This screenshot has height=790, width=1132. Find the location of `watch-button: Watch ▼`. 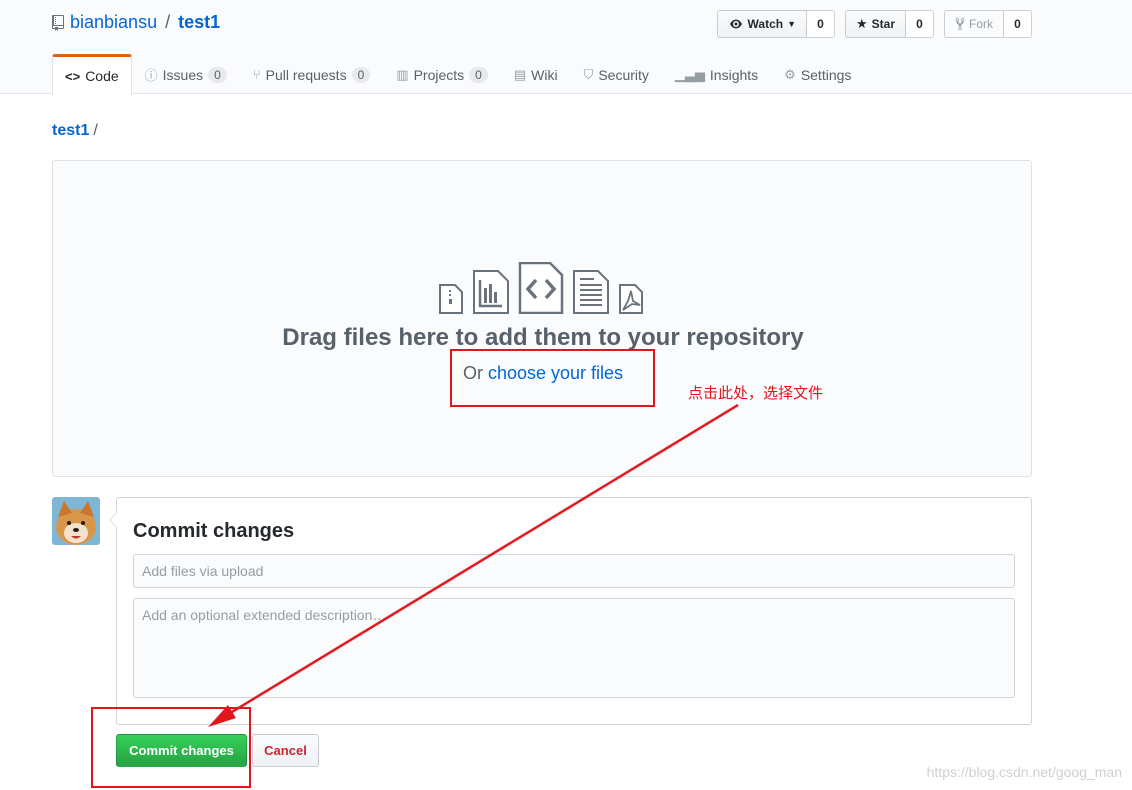

watch-button: Watch ▼ is located at coordinates (761, 24).